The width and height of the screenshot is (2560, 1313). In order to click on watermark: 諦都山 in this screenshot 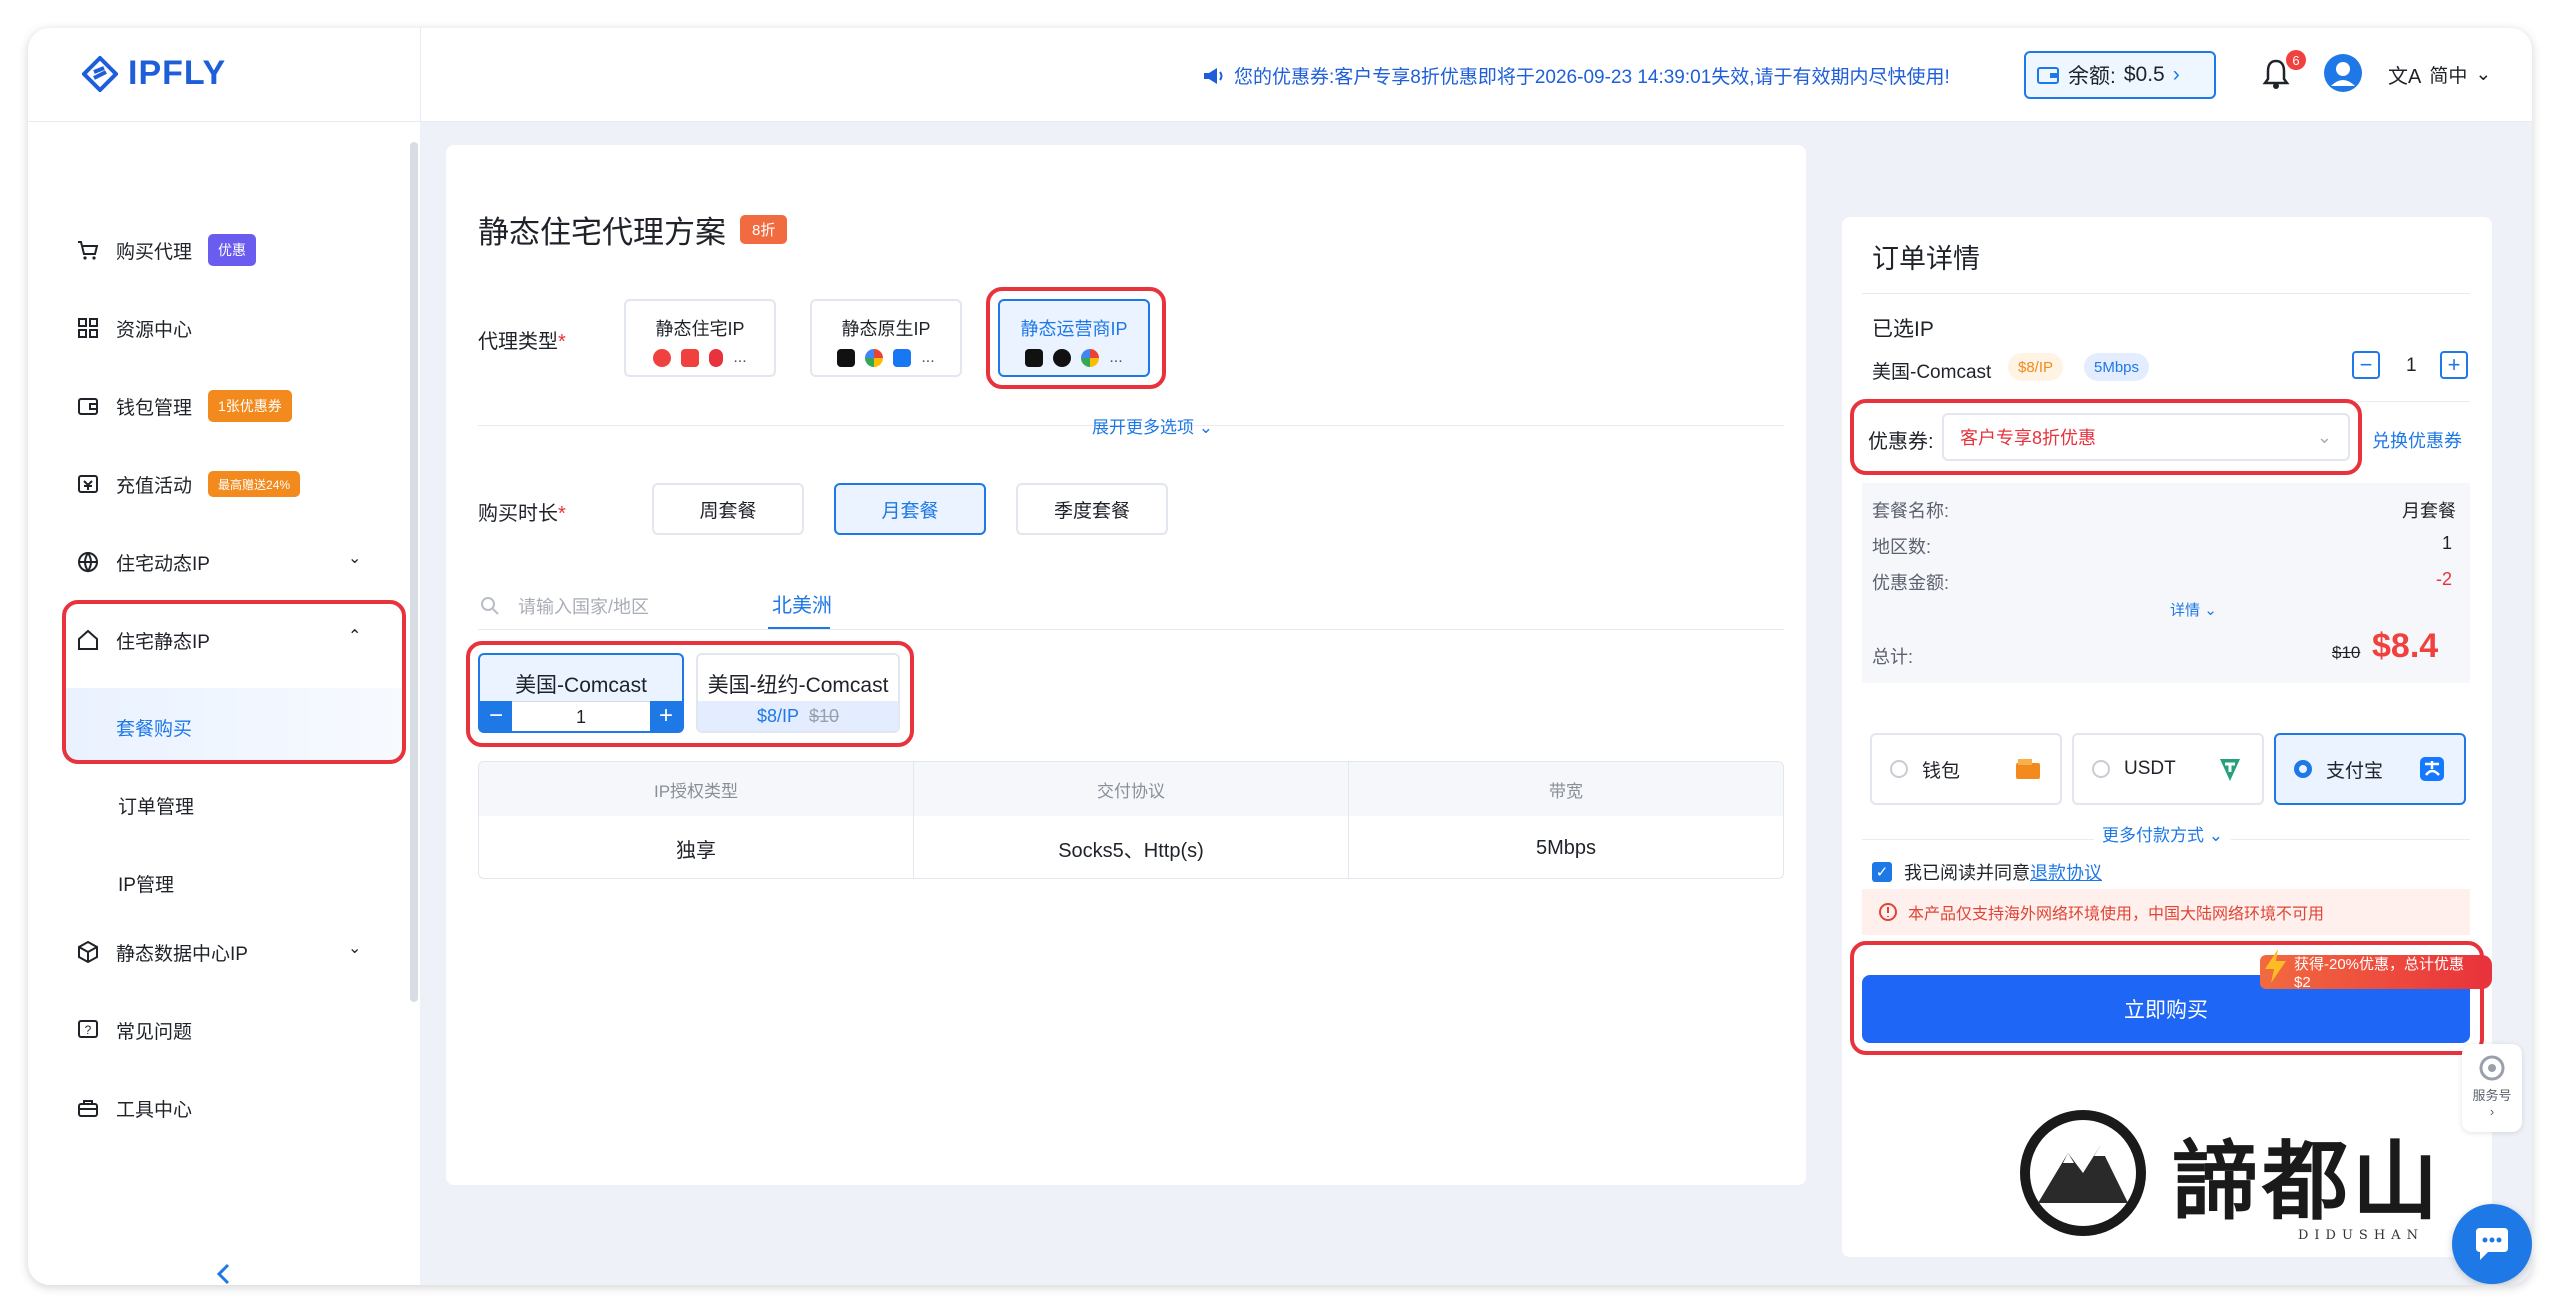, I will do `click(2225, 1173)`.